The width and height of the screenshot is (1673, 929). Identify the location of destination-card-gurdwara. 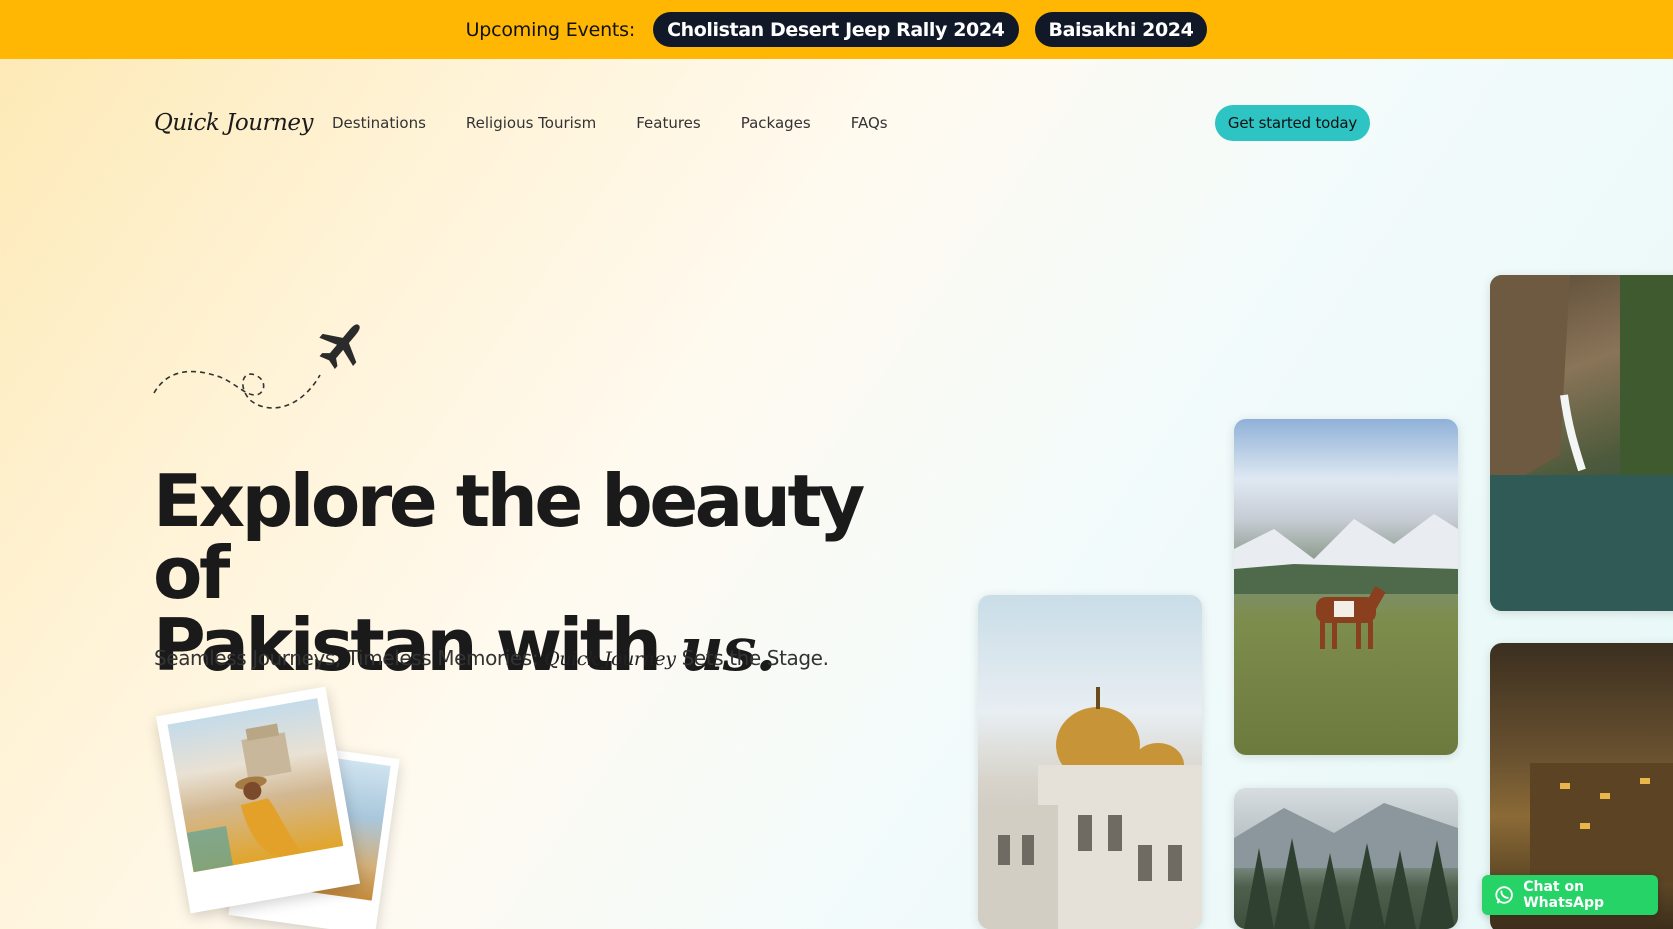
(1090, 762).